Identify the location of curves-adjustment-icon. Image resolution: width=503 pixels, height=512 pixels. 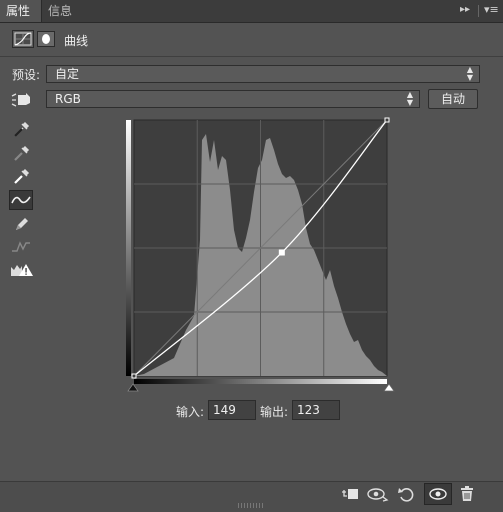
(23, 39).